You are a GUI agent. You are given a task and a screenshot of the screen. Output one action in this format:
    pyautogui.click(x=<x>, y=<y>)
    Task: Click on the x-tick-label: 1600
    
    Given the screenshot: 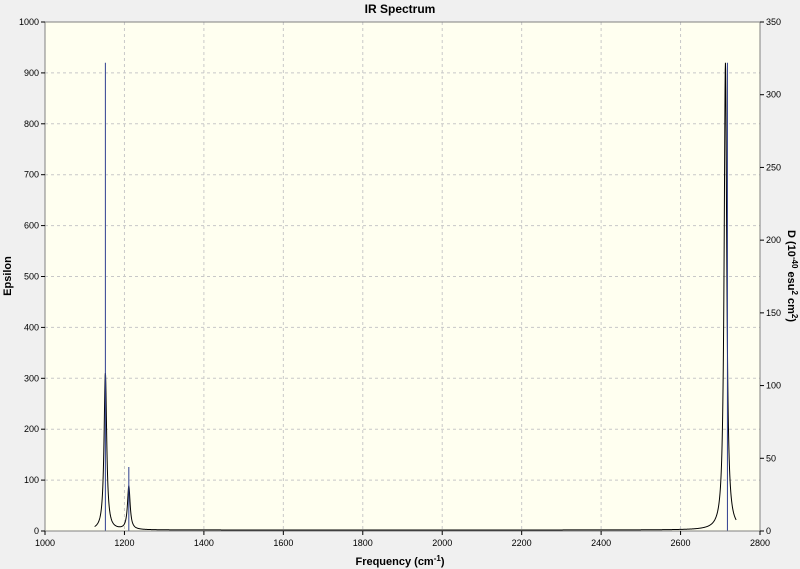 What is the action you would take?
    pyautogui.click(x=283, y=543)
    